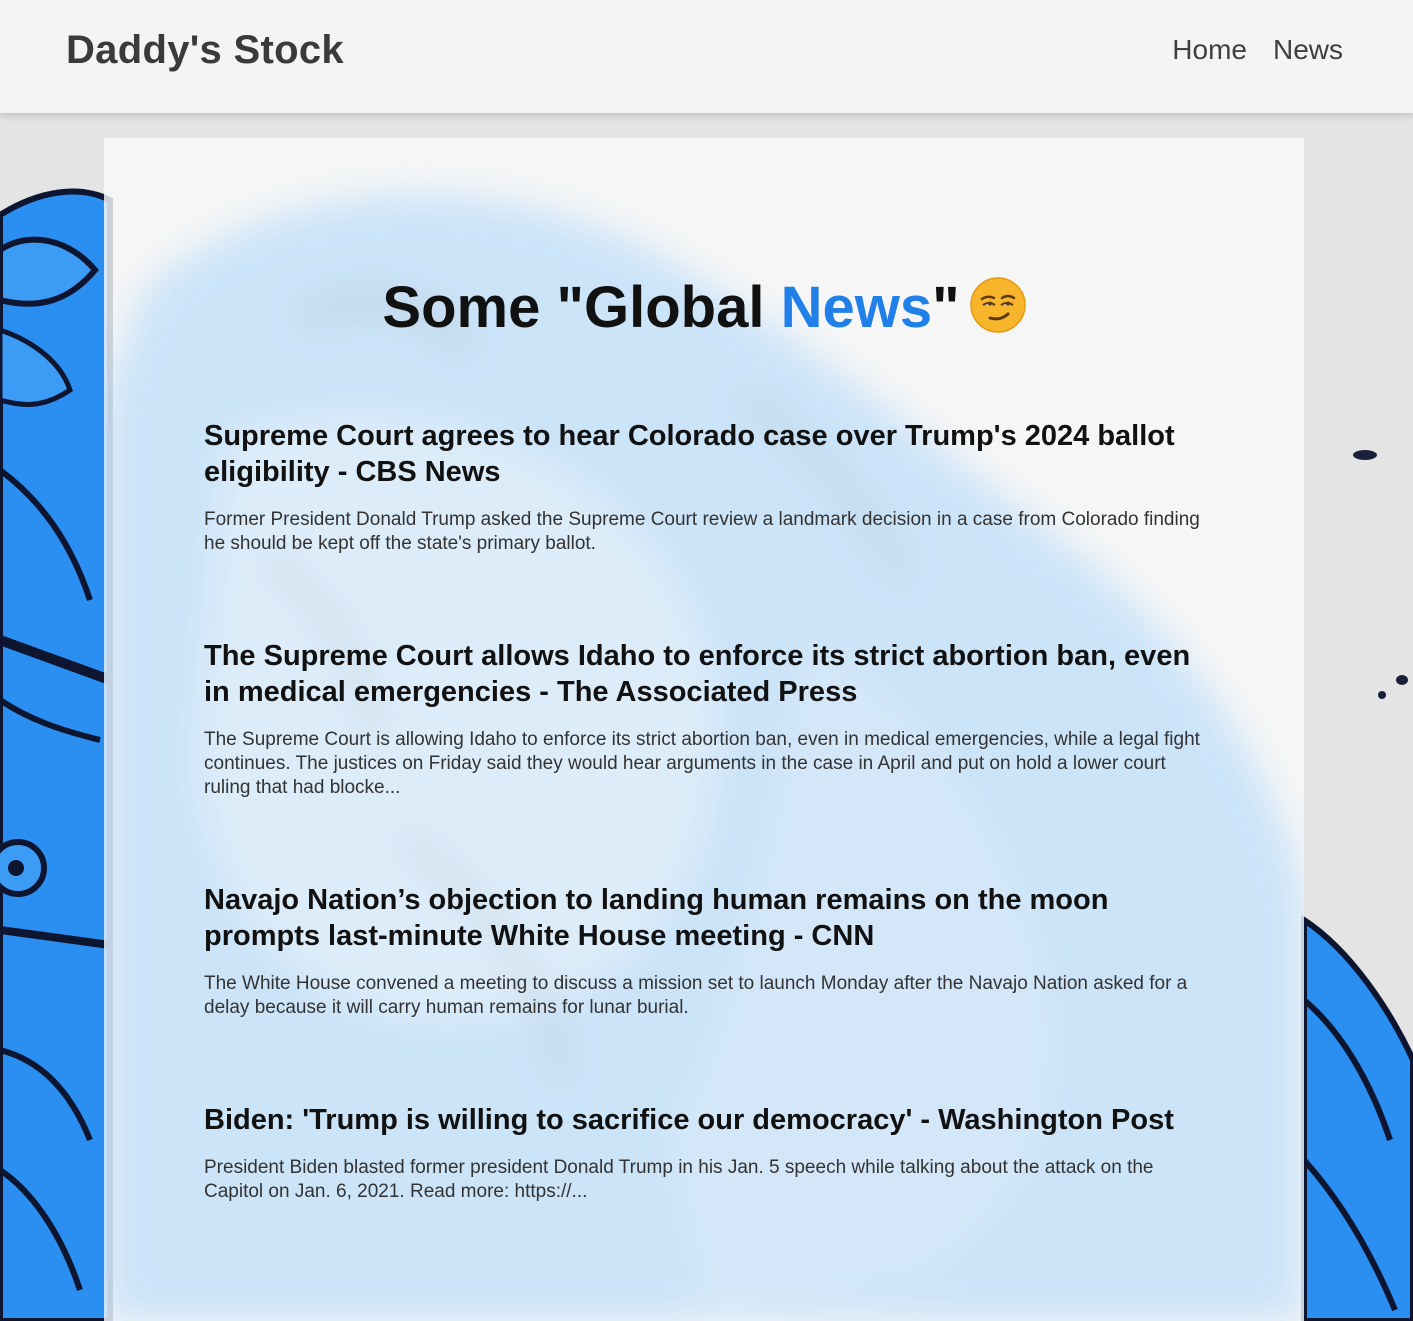 Image resolution: width=1413 pixels, height=1321 pixels. I want to click on relieved-smirk-face-icon, so click(997, 305).